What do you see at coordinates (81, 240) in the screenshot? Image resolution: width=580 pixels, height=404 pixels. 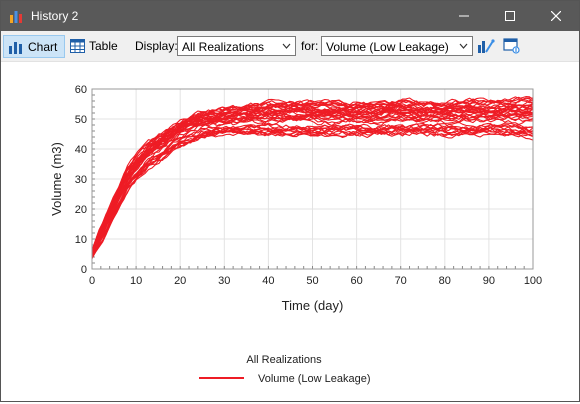 I see `y-tick-label: 10` at bounding box center [81, 240].